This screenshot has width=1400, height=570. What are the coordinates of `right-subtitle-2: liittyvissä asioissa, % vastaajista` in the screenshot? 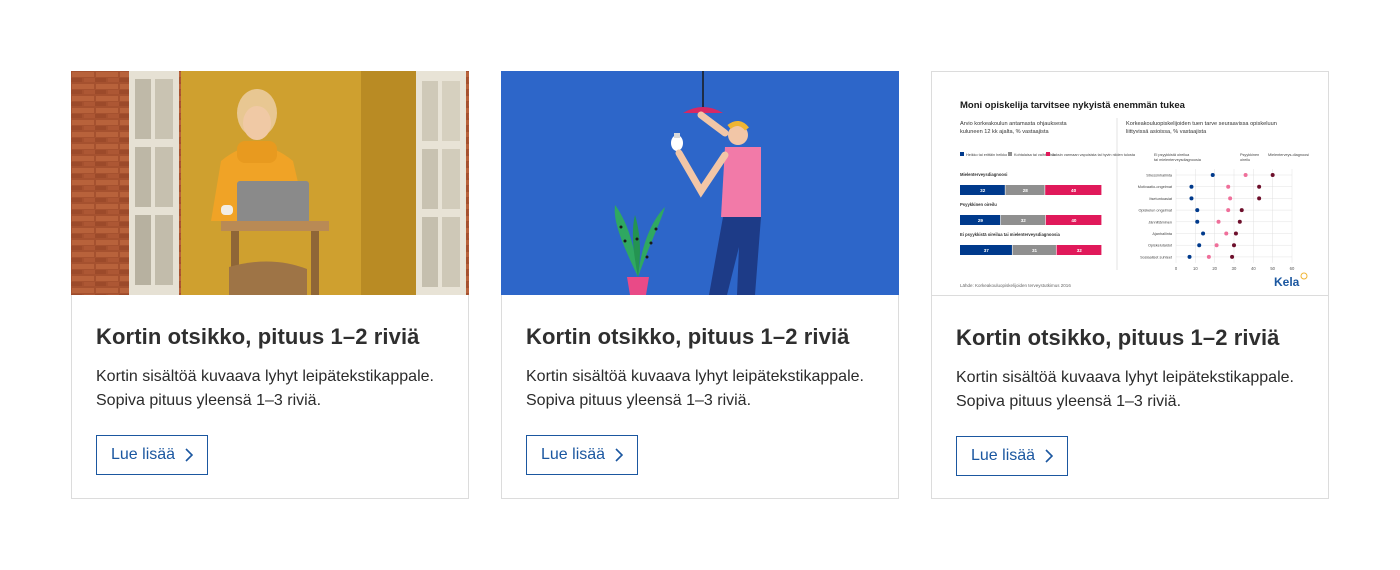 It's located at (1166, 132).